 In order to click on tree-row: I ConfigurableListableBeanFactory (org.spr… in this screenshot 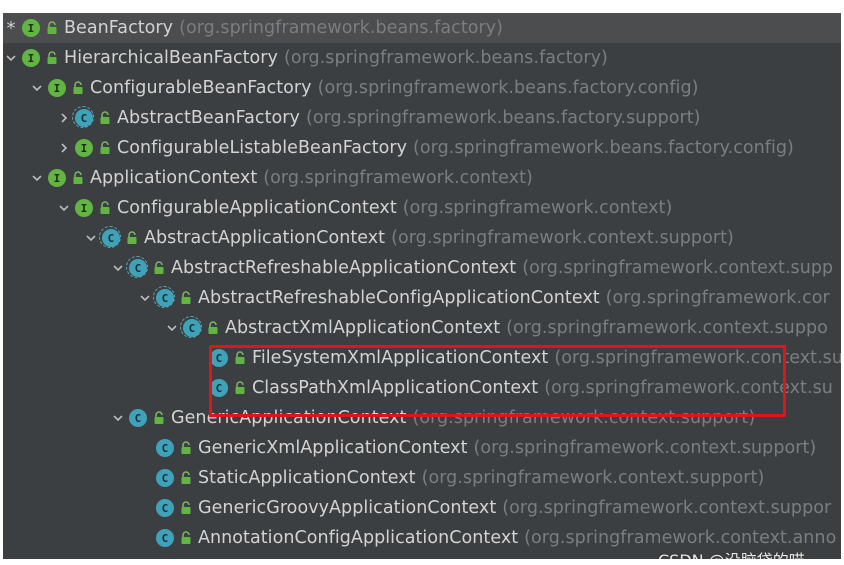, I will do `click(422, 148)`.